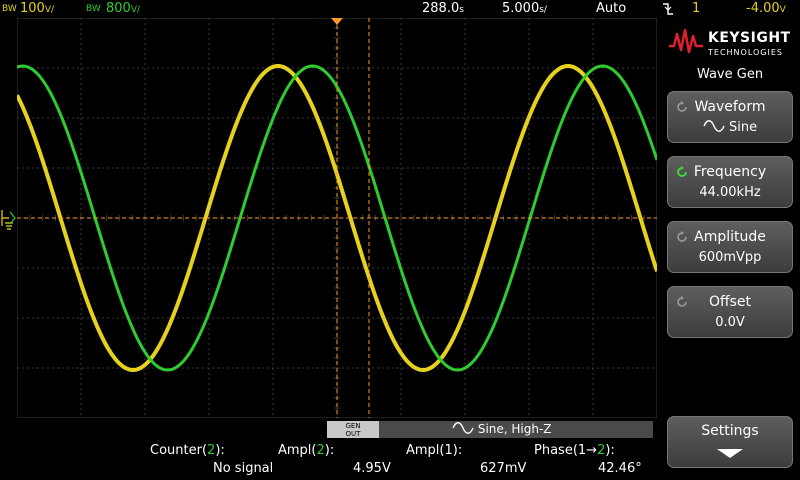  Describe the element at coordinates (730, 453) in the screenshot. I see `down-arrow-icon` at that location.